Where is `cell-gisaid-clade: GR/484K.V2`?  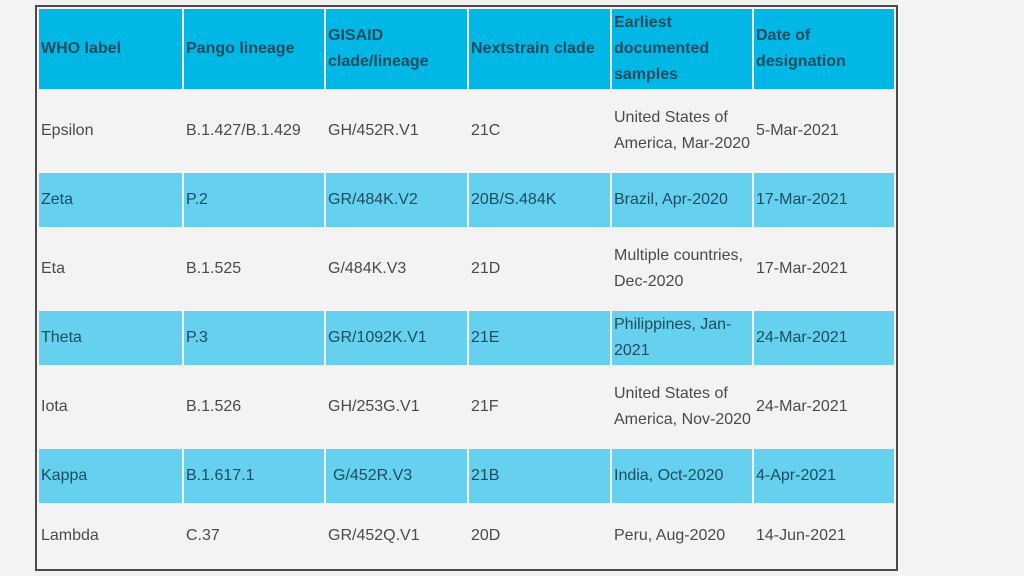 cell-gisaid-clade: GR/484K.V2 is located at coordinates (396, 200).